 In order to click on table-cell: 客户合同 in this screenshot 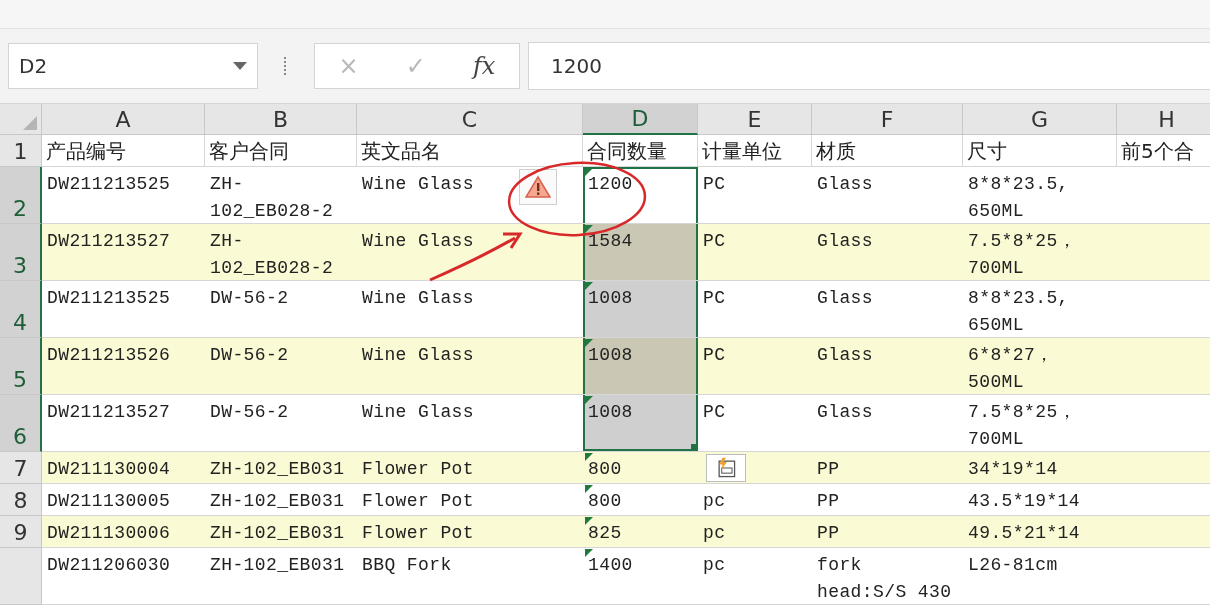, I will do `click(281, 151)`.